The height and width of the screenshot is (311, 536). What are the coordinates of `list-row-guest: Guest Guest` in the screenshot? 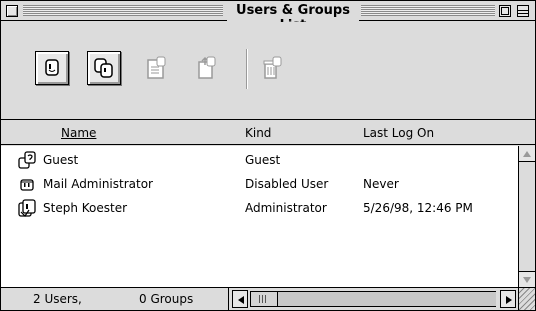 It's located at (259, 160).